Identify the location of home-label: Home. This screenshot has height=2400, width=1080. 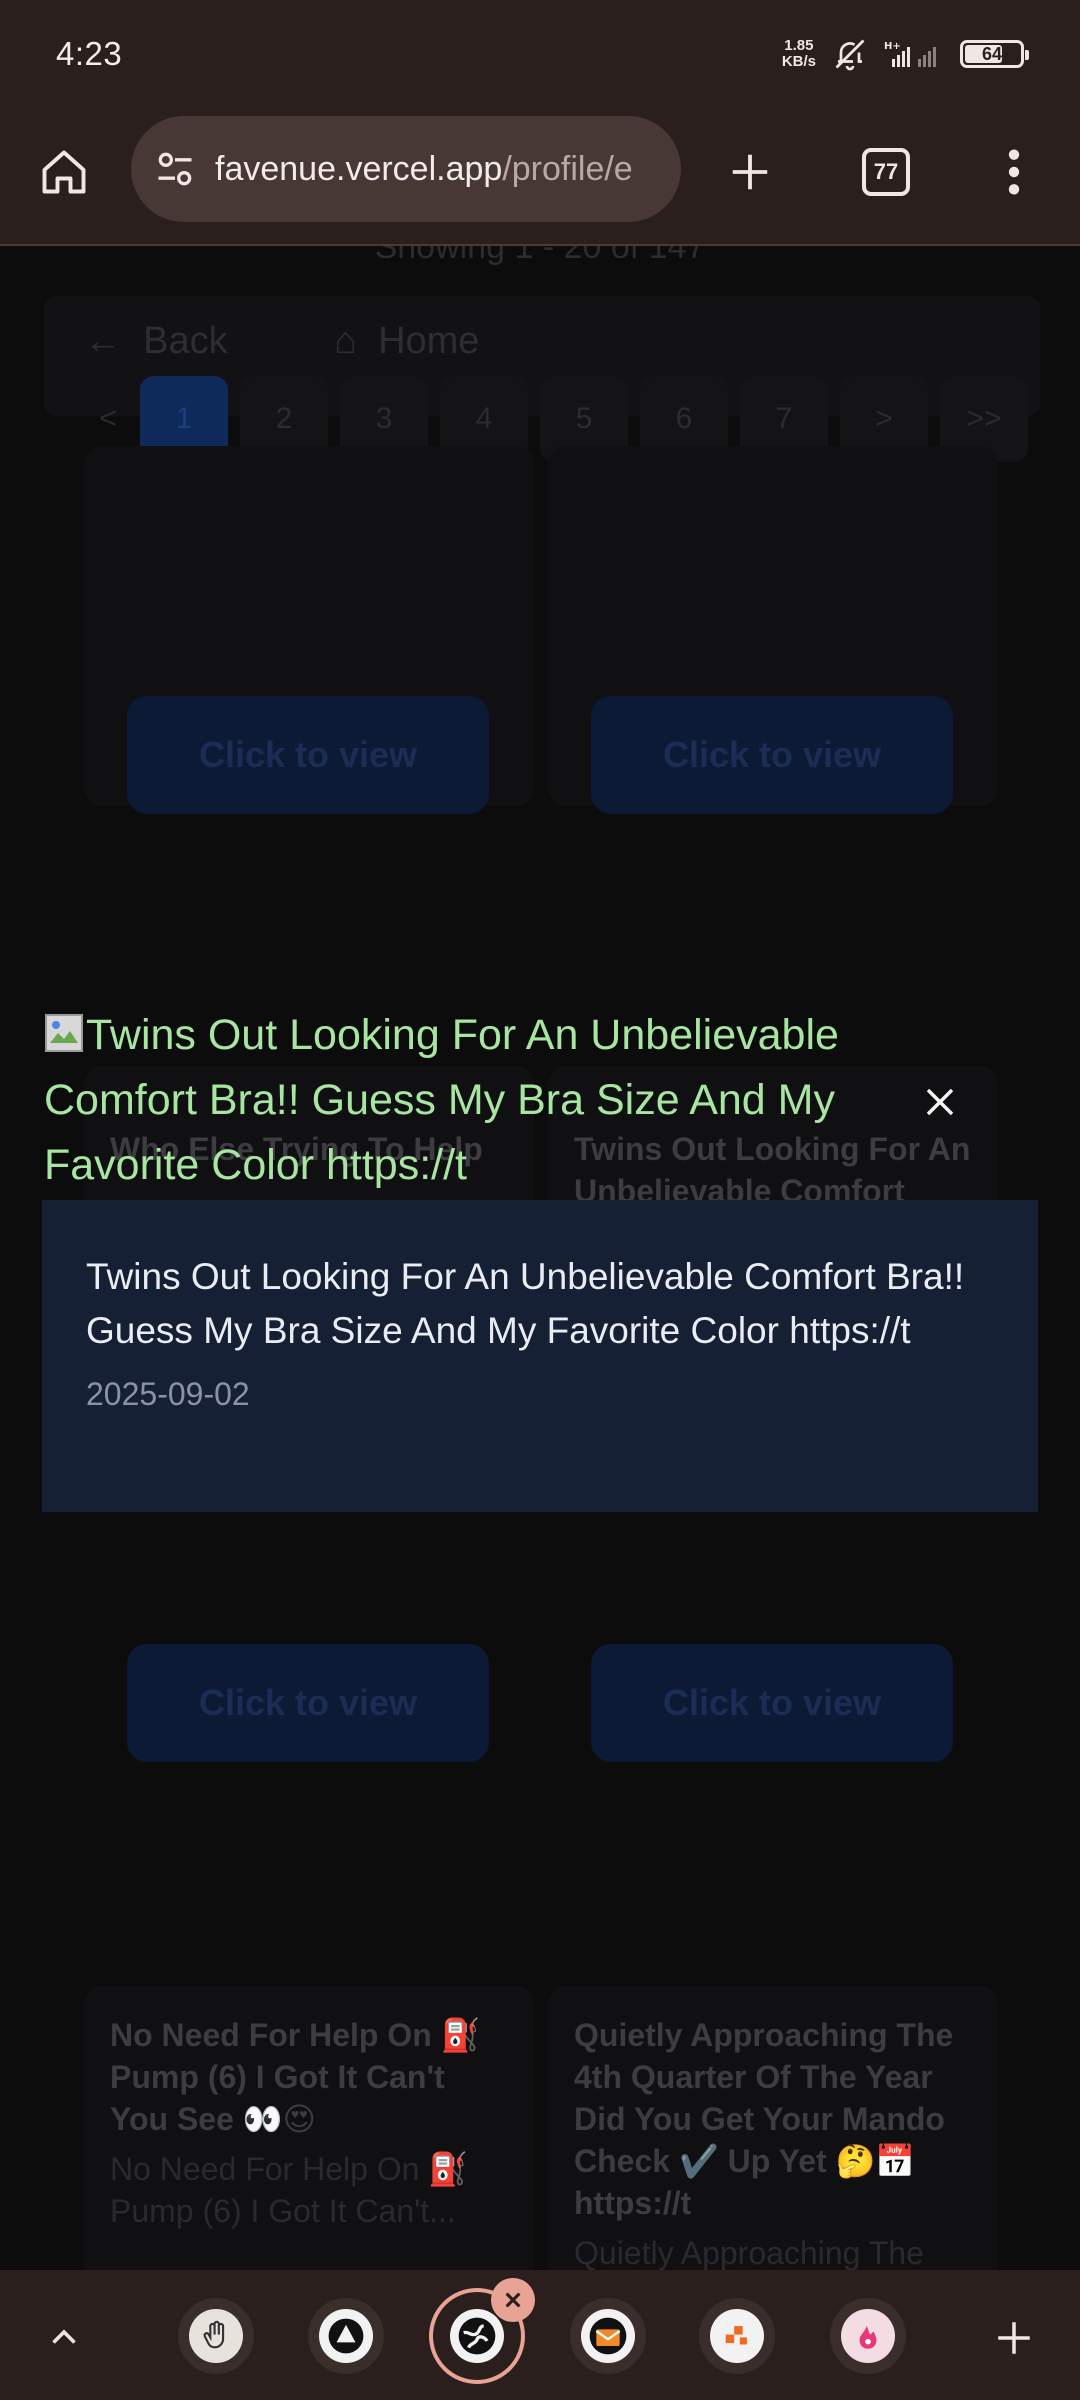
(429, 341).